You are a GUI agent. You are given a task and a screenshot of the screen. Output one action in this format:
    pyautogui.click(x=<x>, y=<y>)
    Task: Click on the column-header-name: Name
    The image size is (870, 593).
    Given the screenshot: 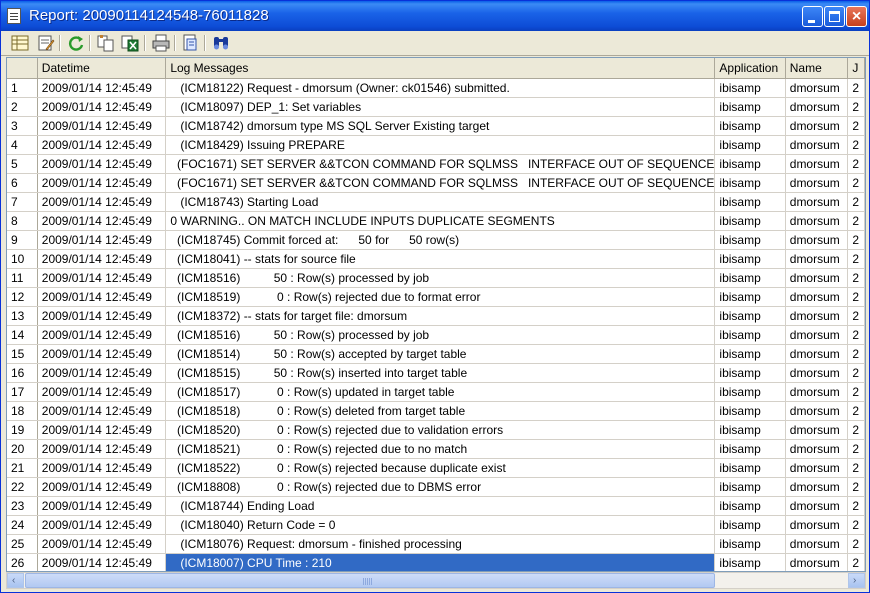 What is the action you would take?
    pyautogui.click(x=817, y=68)
    